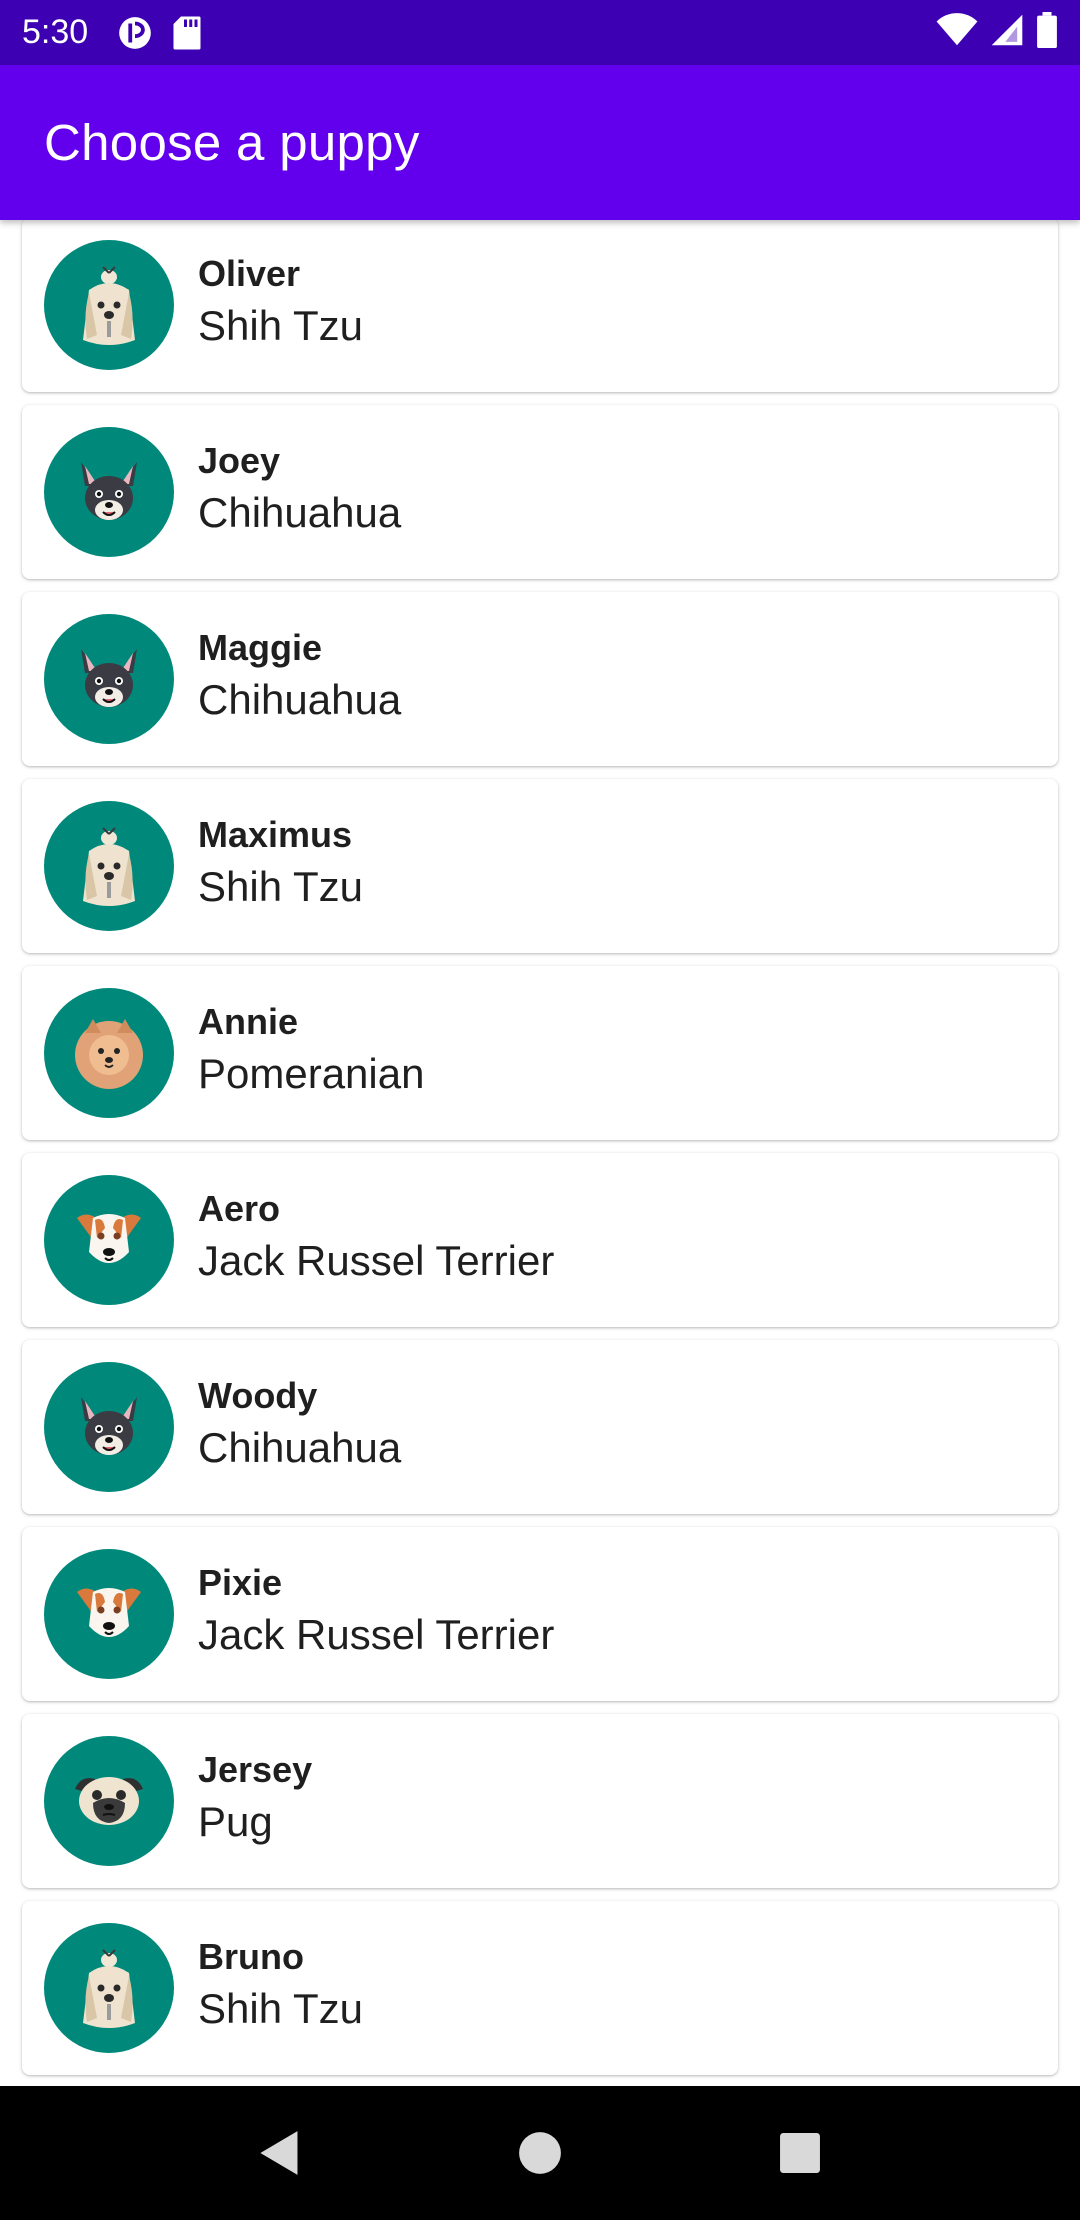  I want to click on puppy-card-text: Oliver Shih Tzu, so click(280, 302).